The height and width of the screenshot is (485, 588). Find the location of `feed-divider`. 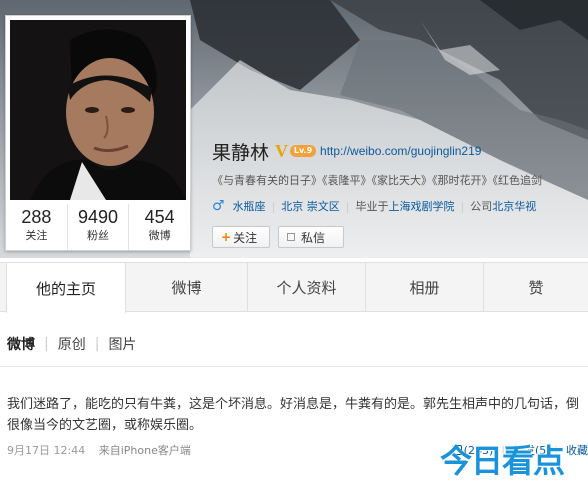

feed-divider is located at coordinates (294, 366).